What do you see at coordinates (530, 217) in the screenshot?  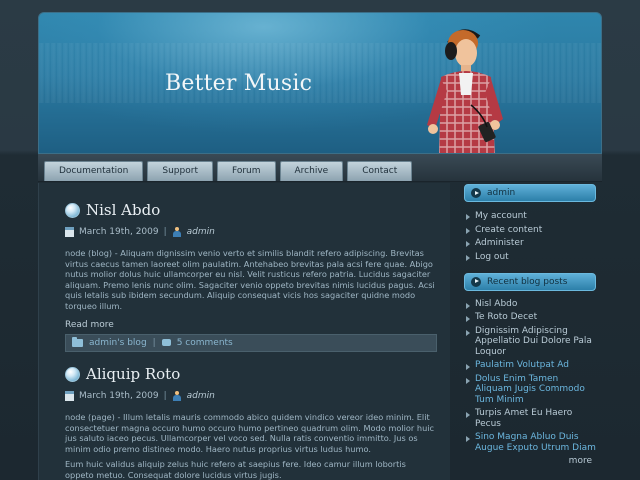 I see `menu-item-my-account: My account` at bounding box center [530, 217].